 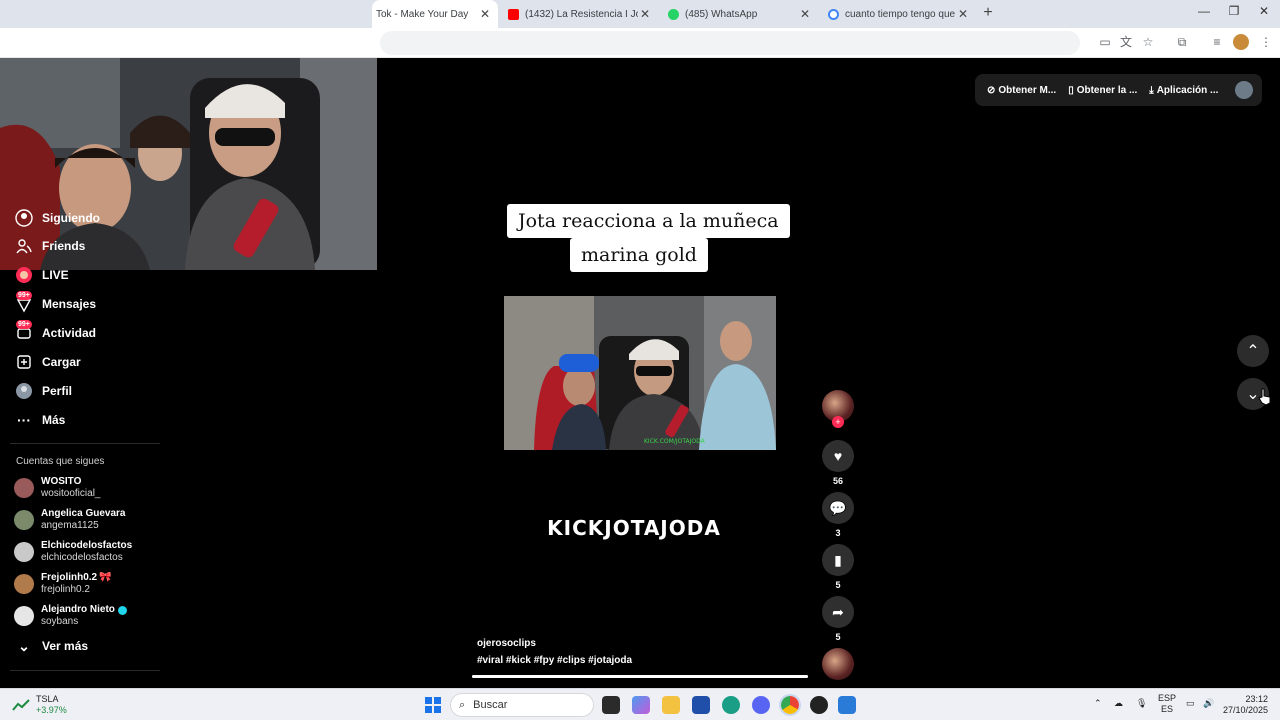 I want to click on extensions-icon: ⧉, so click(x=1182, y=42).